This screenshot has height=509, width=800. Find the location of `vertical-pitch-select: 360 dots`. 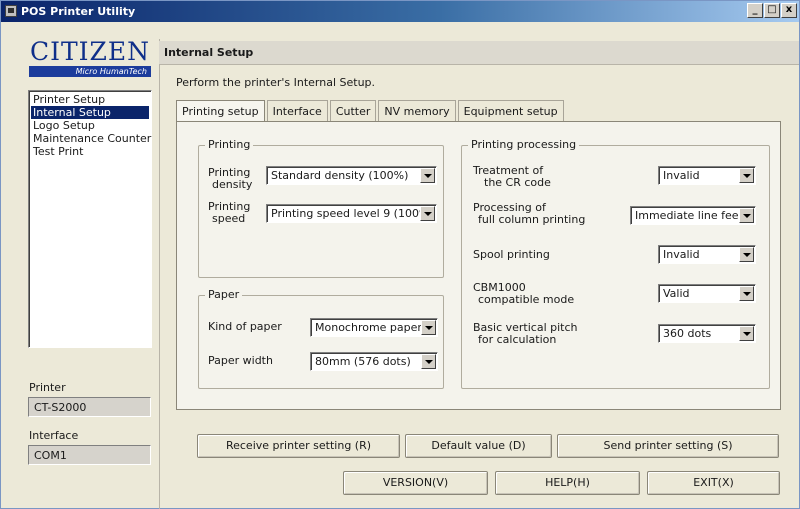

vertical-pitch-select: 360 dots is located at coordinates (707, 333).